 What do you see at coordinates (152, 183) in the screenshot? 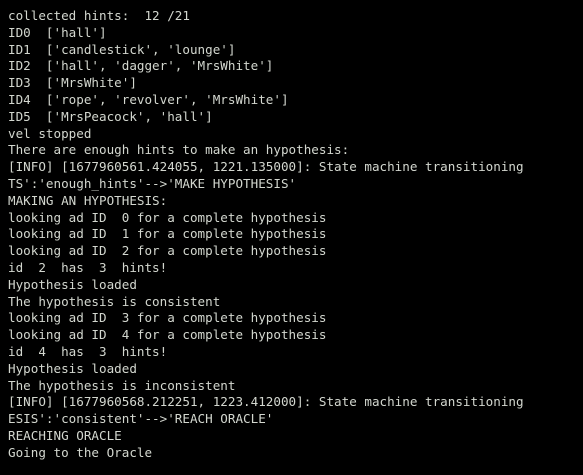
I see `terminal-line: TS':'enough_hints'-->'MAKE HYPOTHESIS'` at bounding box center [152, 183].